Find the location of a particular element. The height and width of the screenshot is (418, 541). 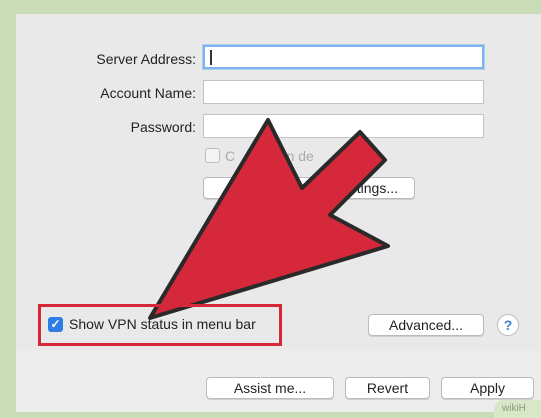

password-label: Password: is located at coordinates (163, 127).